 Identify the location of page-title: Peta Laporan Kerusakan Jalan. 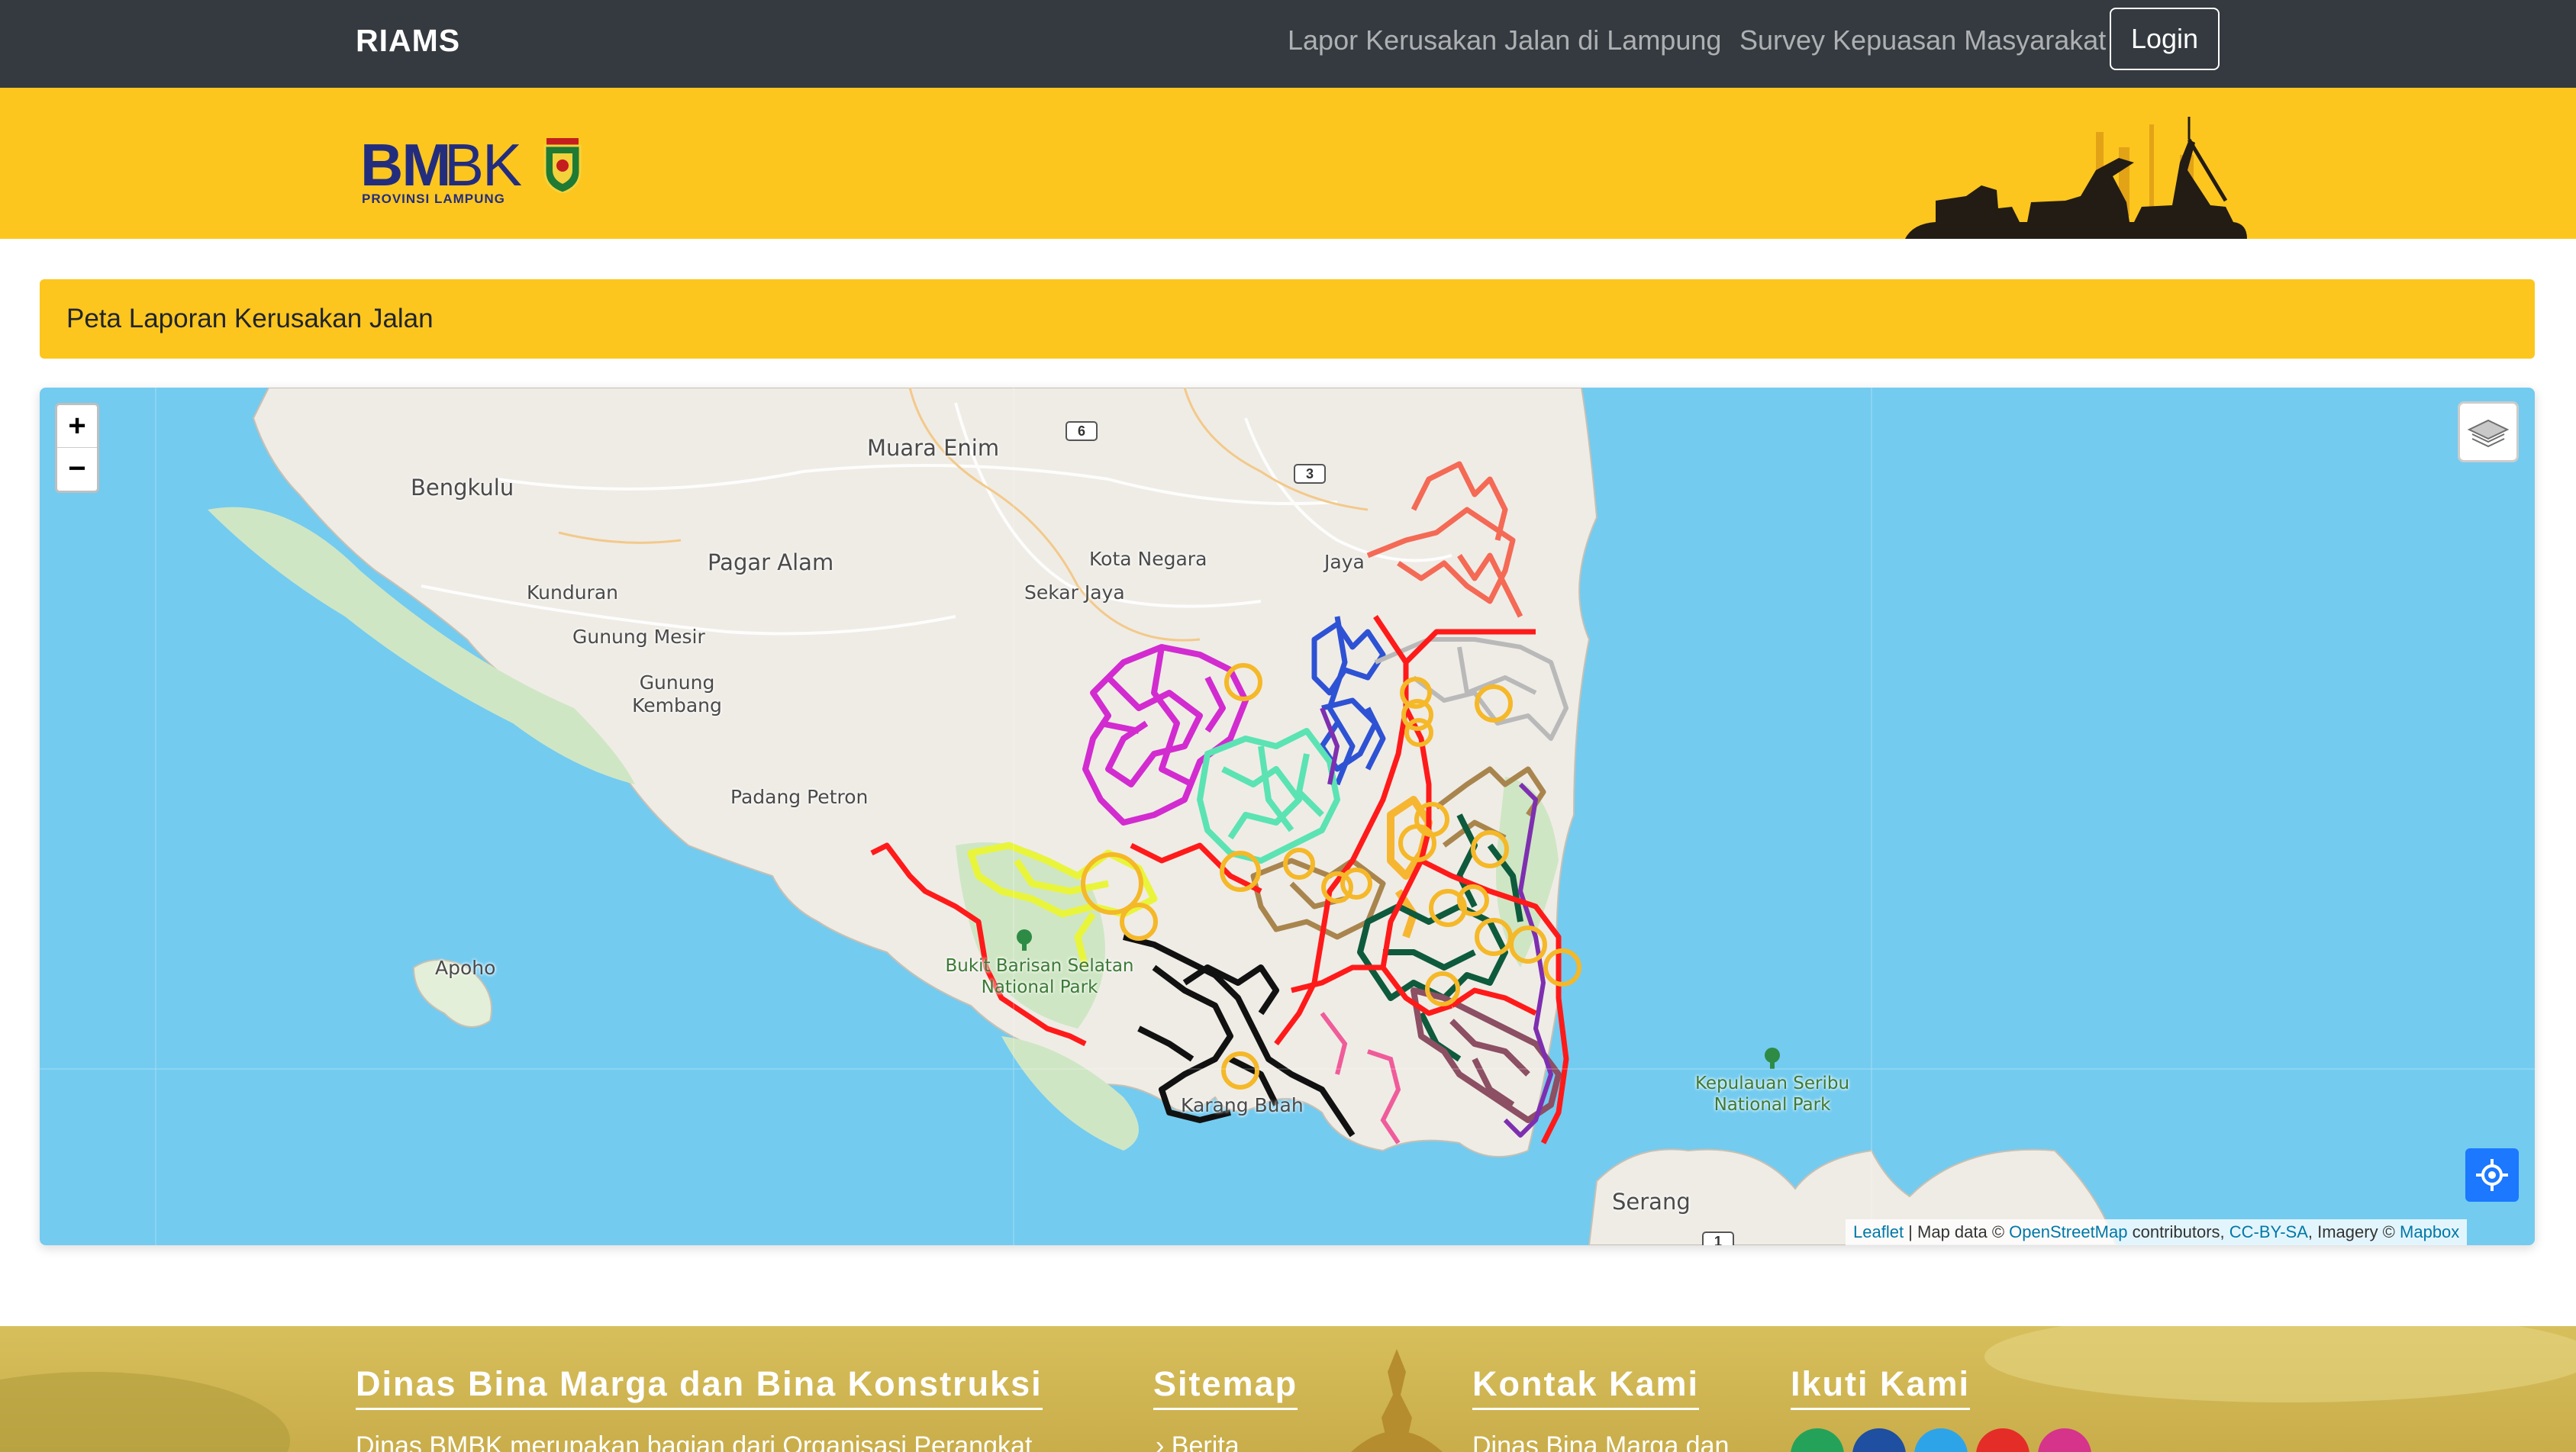
(250, 318).